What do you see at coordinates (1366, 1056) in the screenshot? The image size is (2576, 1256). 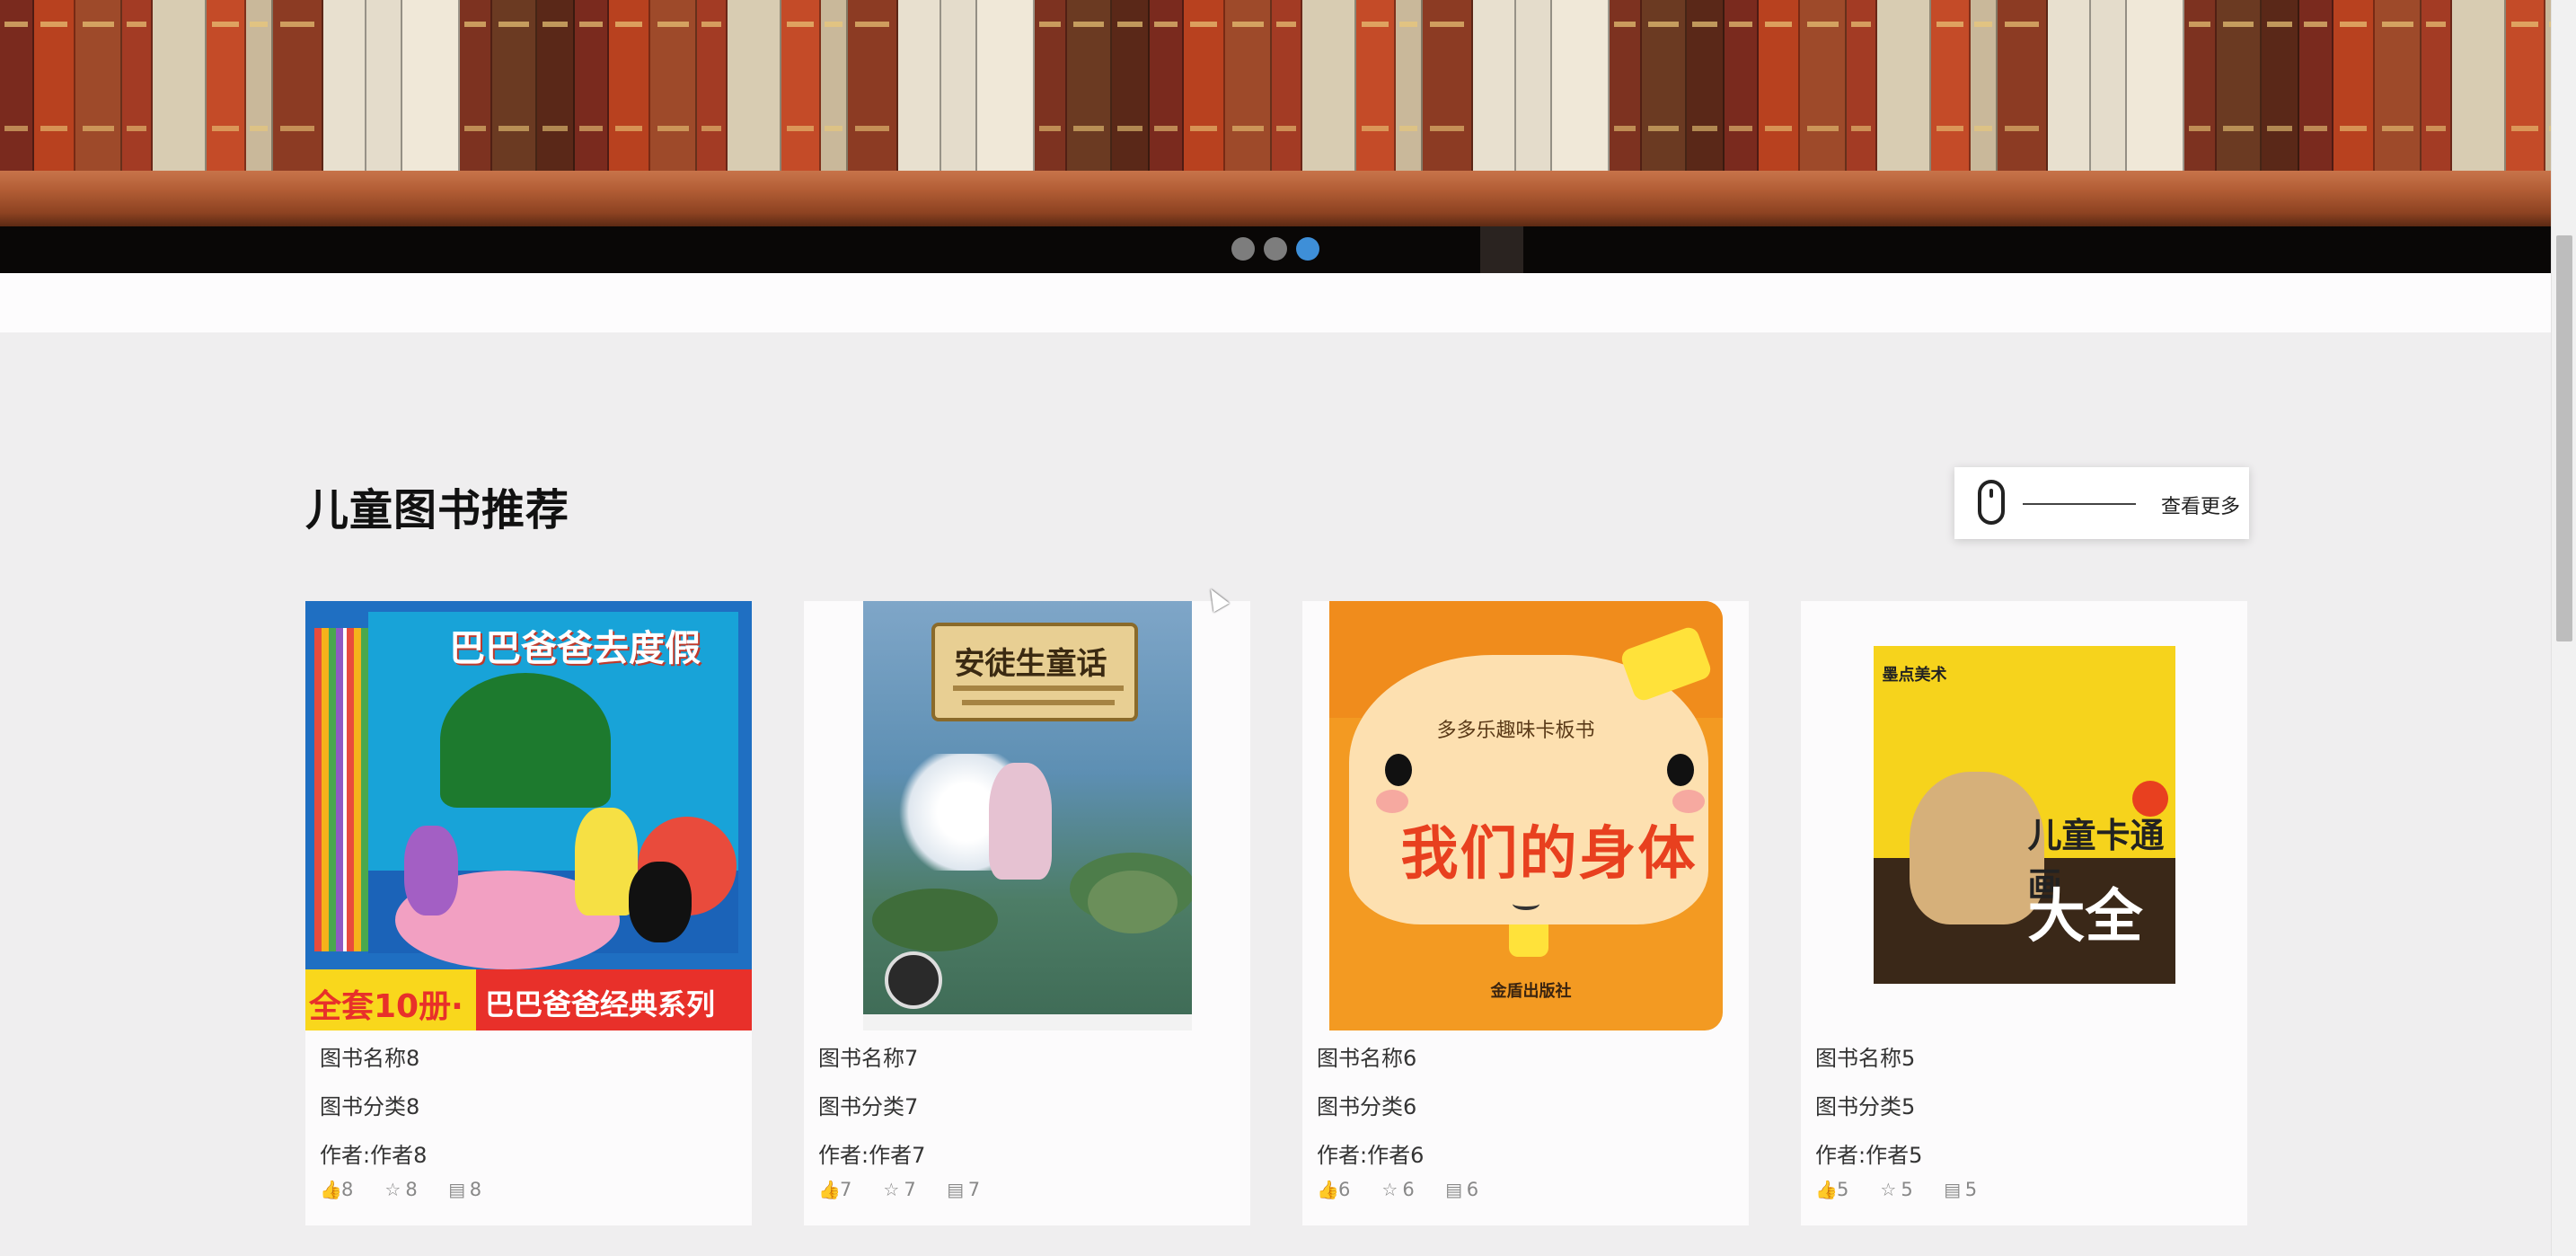 I see `book-name: 图书名称6` at bounding box center [1366, 1056].